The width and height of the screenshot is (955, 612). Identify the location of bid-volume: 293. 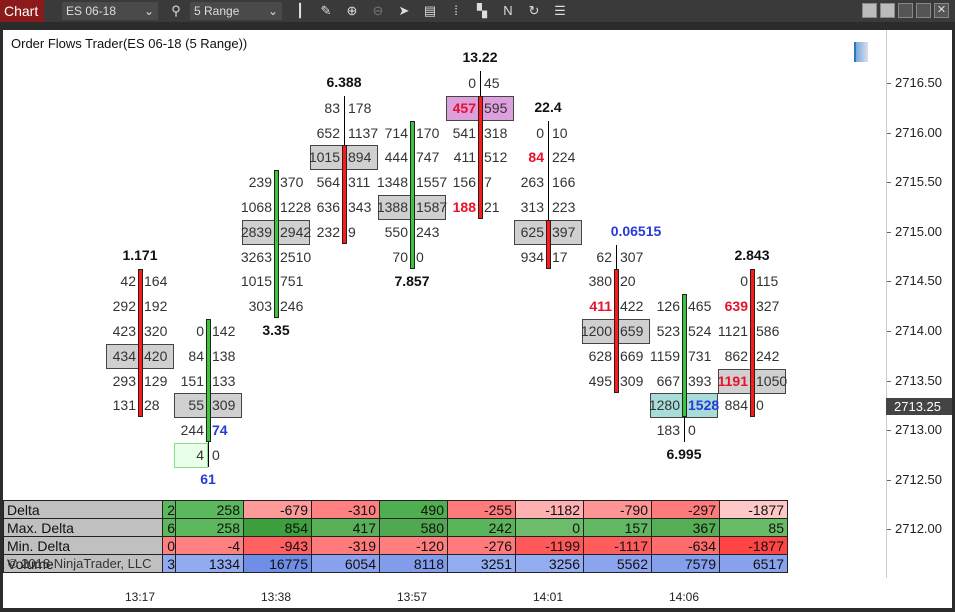
(124, 380).